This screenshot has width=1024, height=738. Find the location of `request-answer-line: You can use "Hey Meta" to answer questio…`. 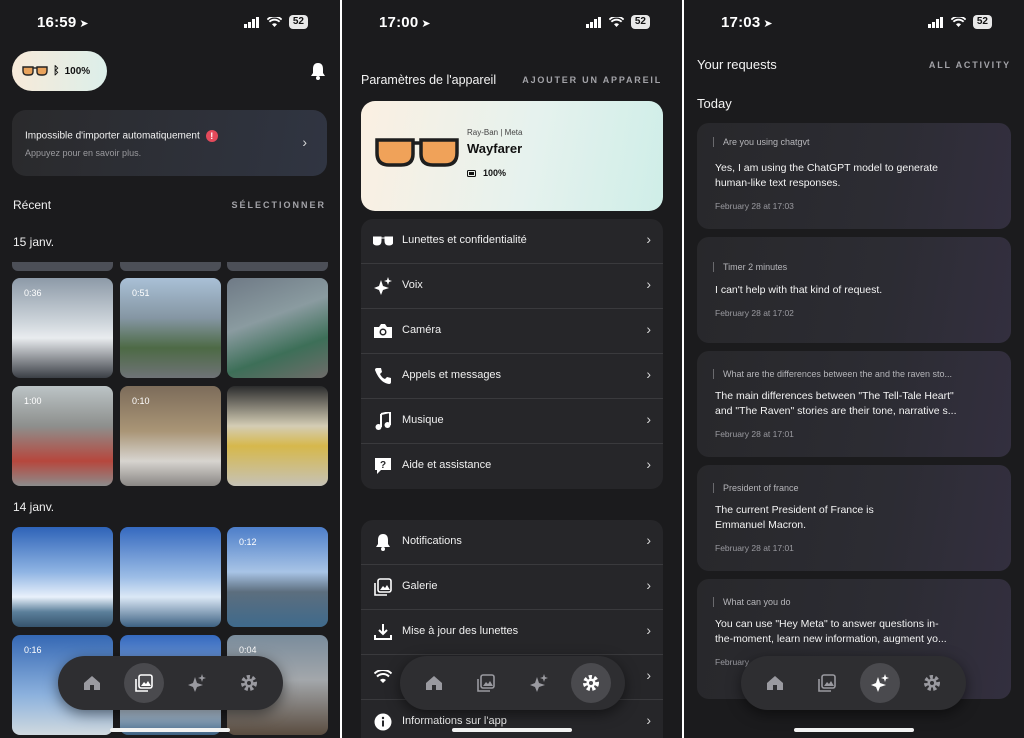

request-answer-line: You can use "Hey Meta" to answer questio… is located at coordinates (827, 624).